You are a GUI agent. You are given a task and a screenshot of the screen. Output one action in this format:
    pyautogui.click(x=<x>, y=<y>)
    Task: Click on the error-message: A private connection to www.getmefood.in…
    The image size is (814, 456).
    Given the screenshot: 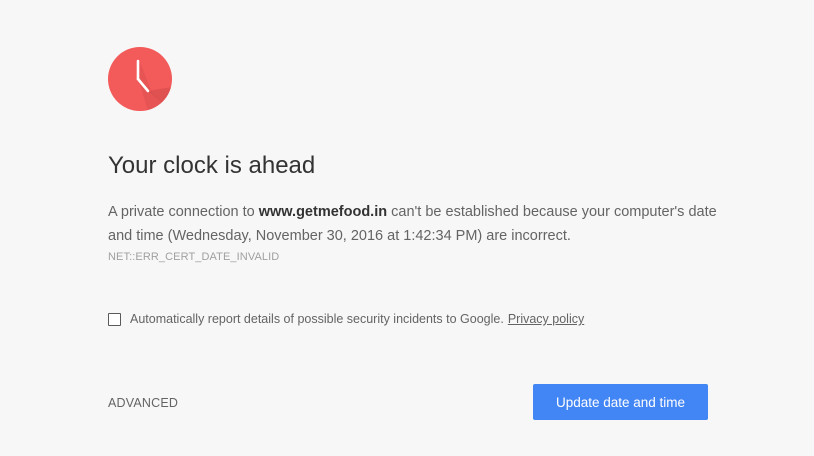 What is the action you would take?
    pyautogui.click(x=413, y=224)
    